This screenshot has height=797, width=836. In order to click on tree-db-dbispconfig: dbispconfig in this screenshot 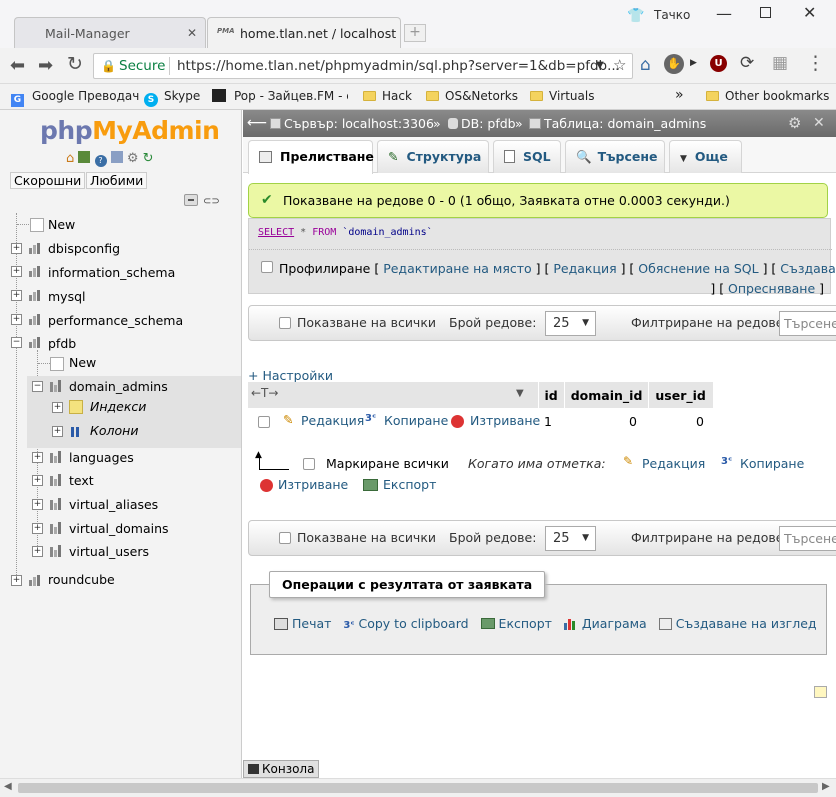, I will do `click(84, 248)`.